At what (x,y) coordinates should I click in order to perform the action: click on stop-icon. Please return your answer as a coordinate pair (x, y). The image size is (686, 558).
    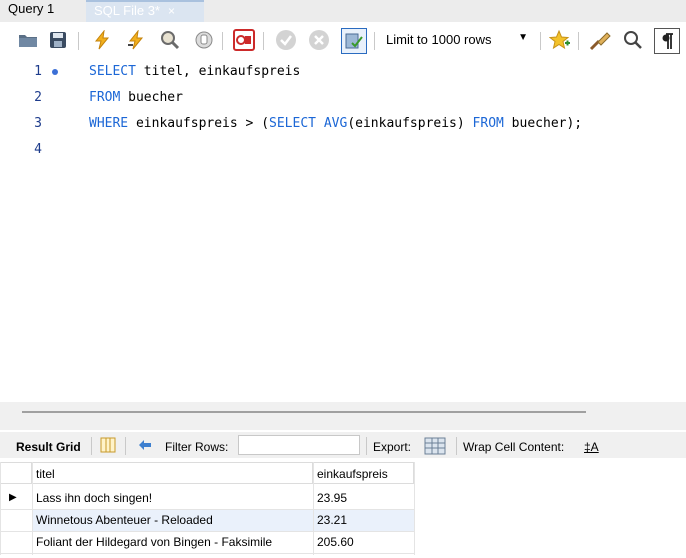
    Looking at the image, I should click on (204, 40).